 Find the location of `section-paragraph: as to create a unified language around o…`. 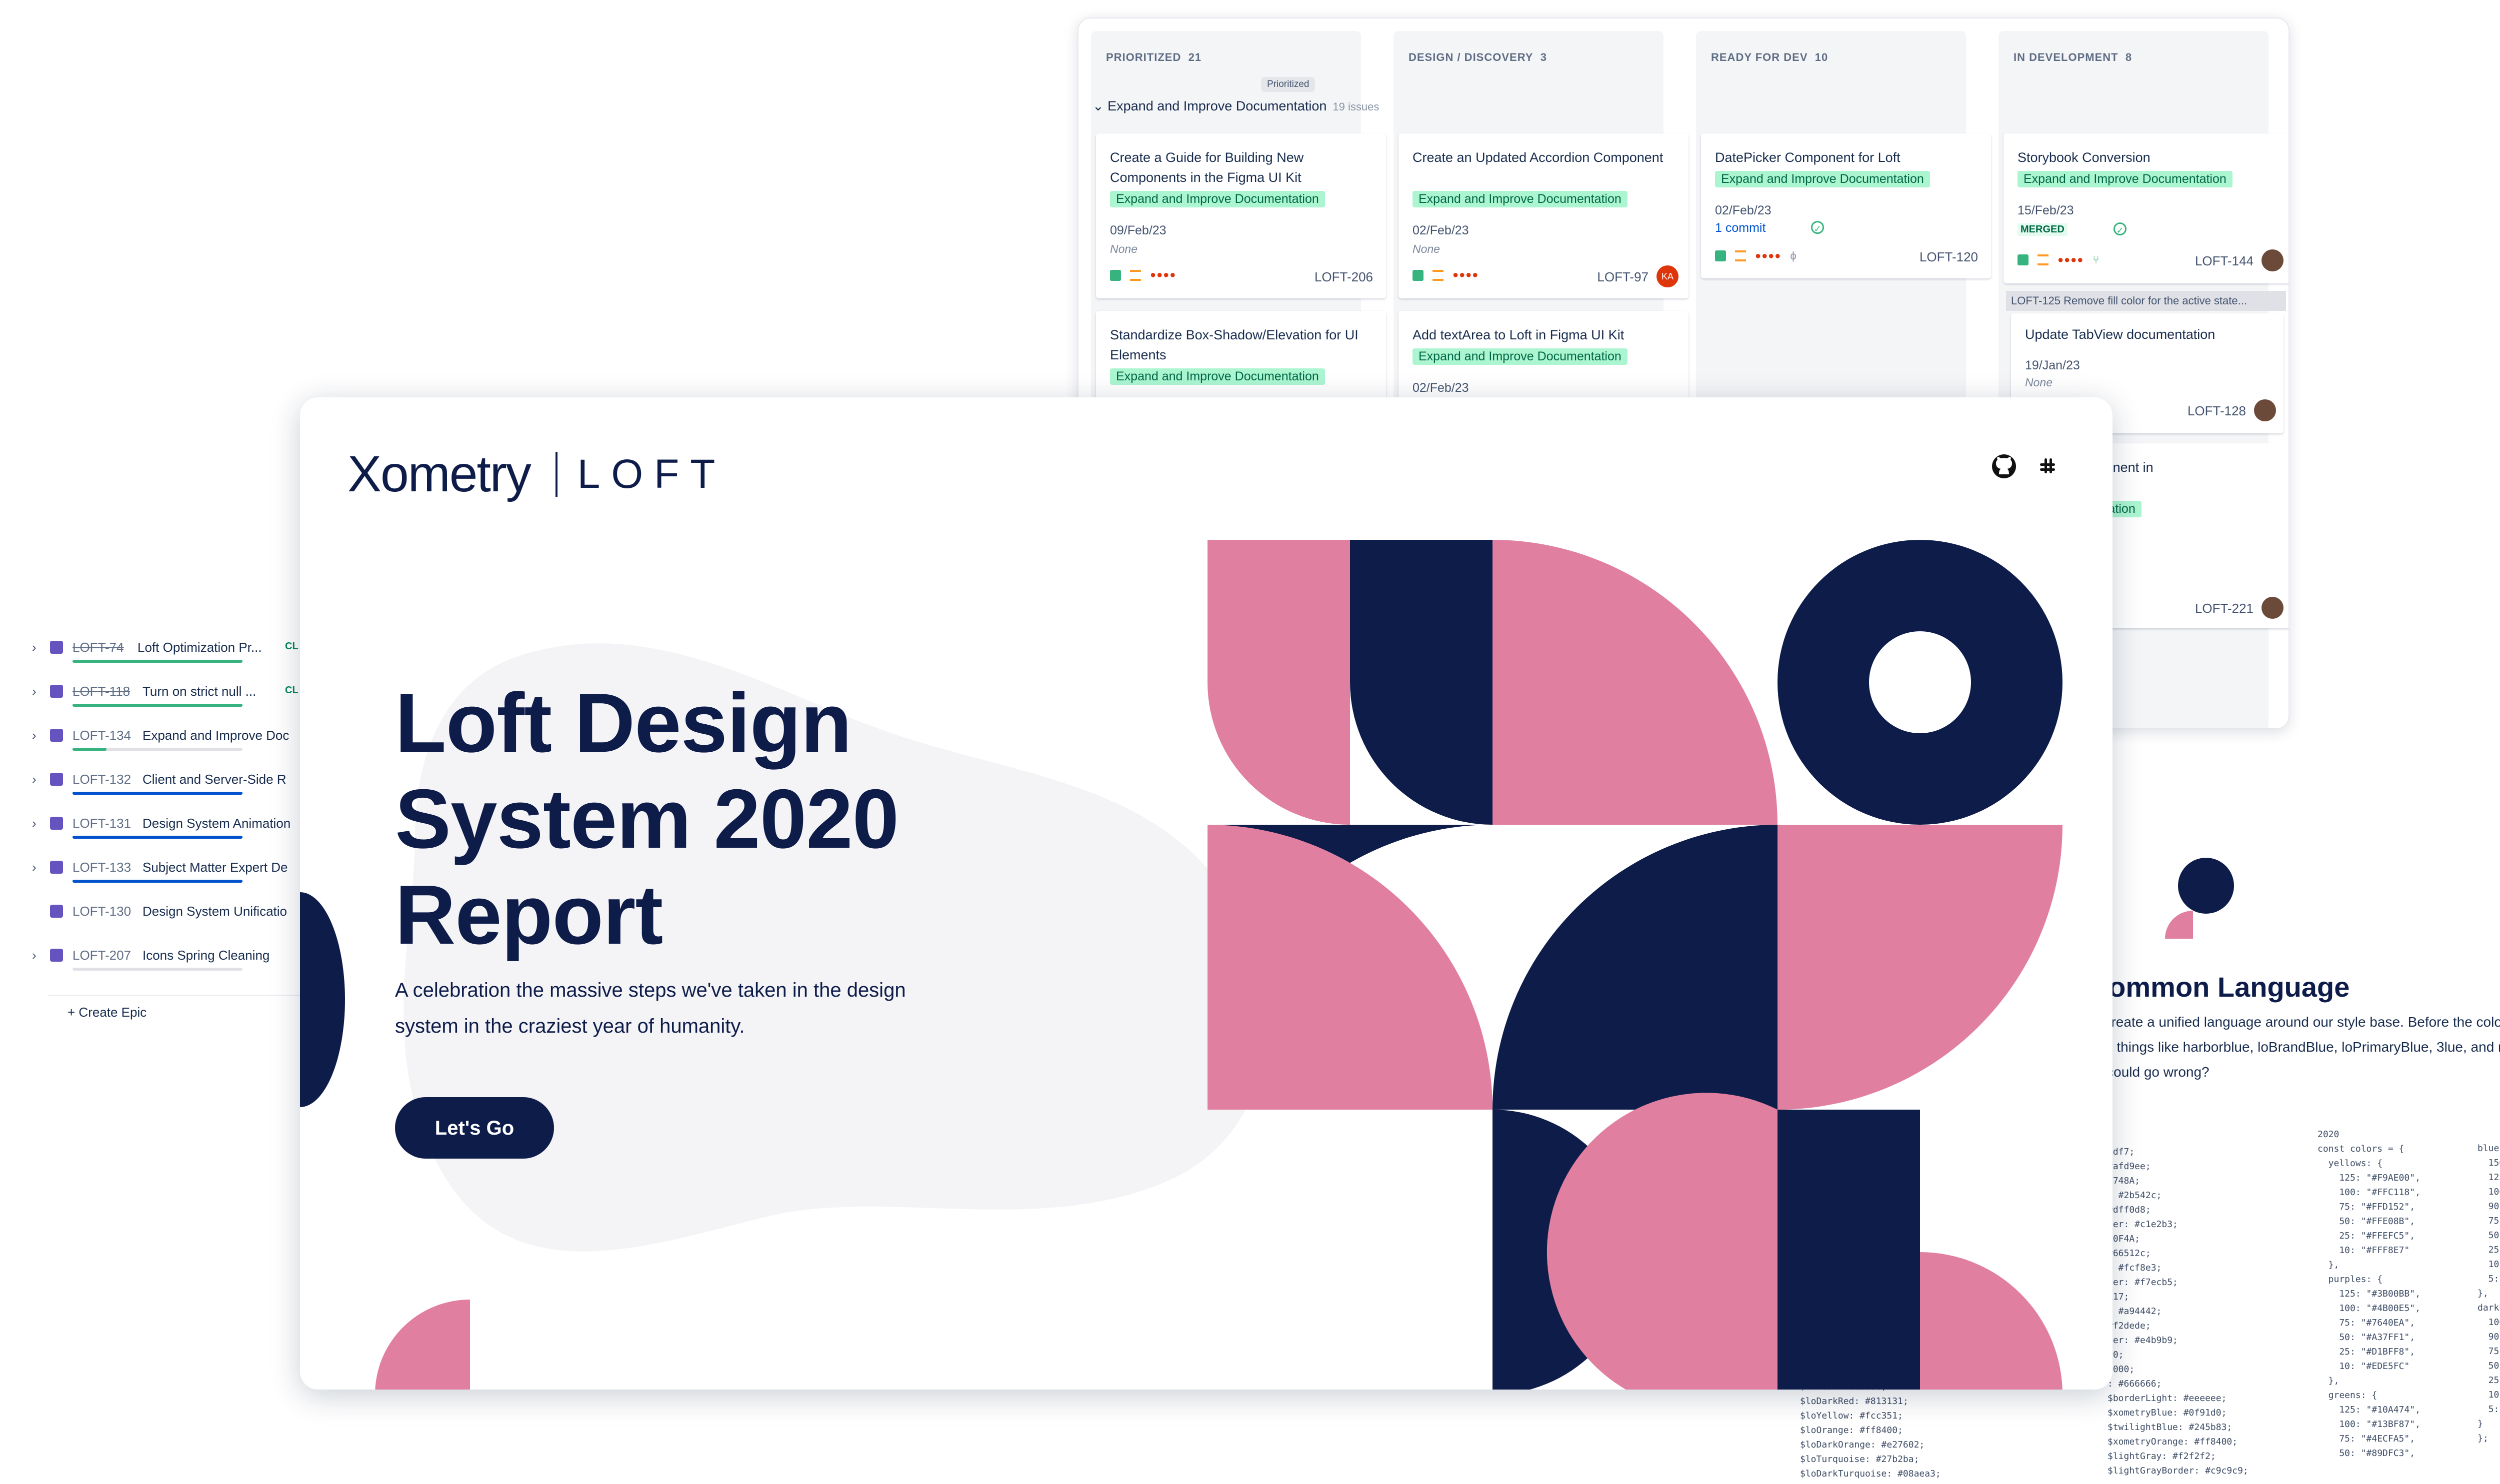

section-paragraph: as to create a unified language around o… is located at coordinates (2285, 1047).